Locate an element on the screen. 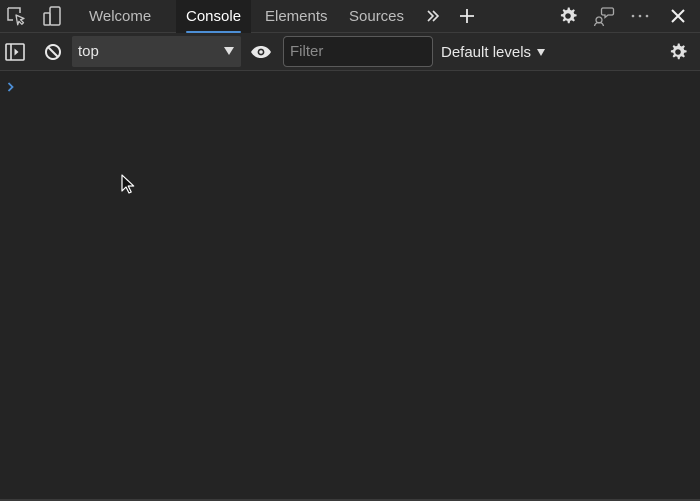  close-icon is located at coordinates (678, 16).